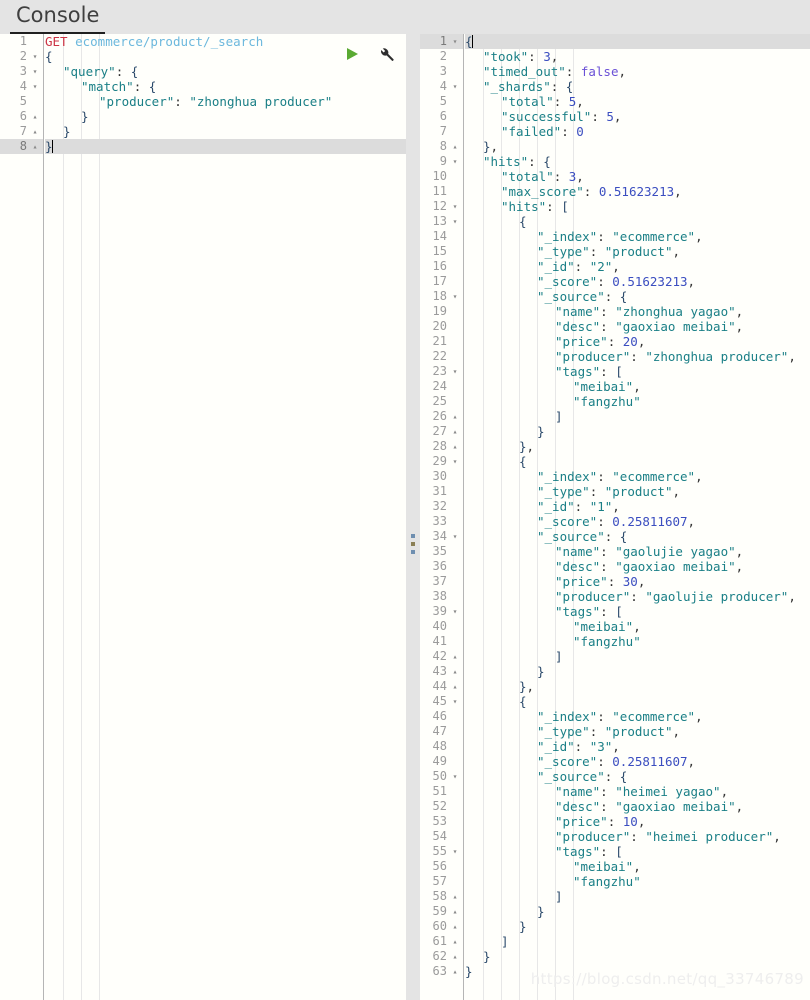 The image size is (810, 1000). What do you see at coordinates (441, 761) in the screenshot?
I see `gutter-line: 49` at bounding box center [441, 761].